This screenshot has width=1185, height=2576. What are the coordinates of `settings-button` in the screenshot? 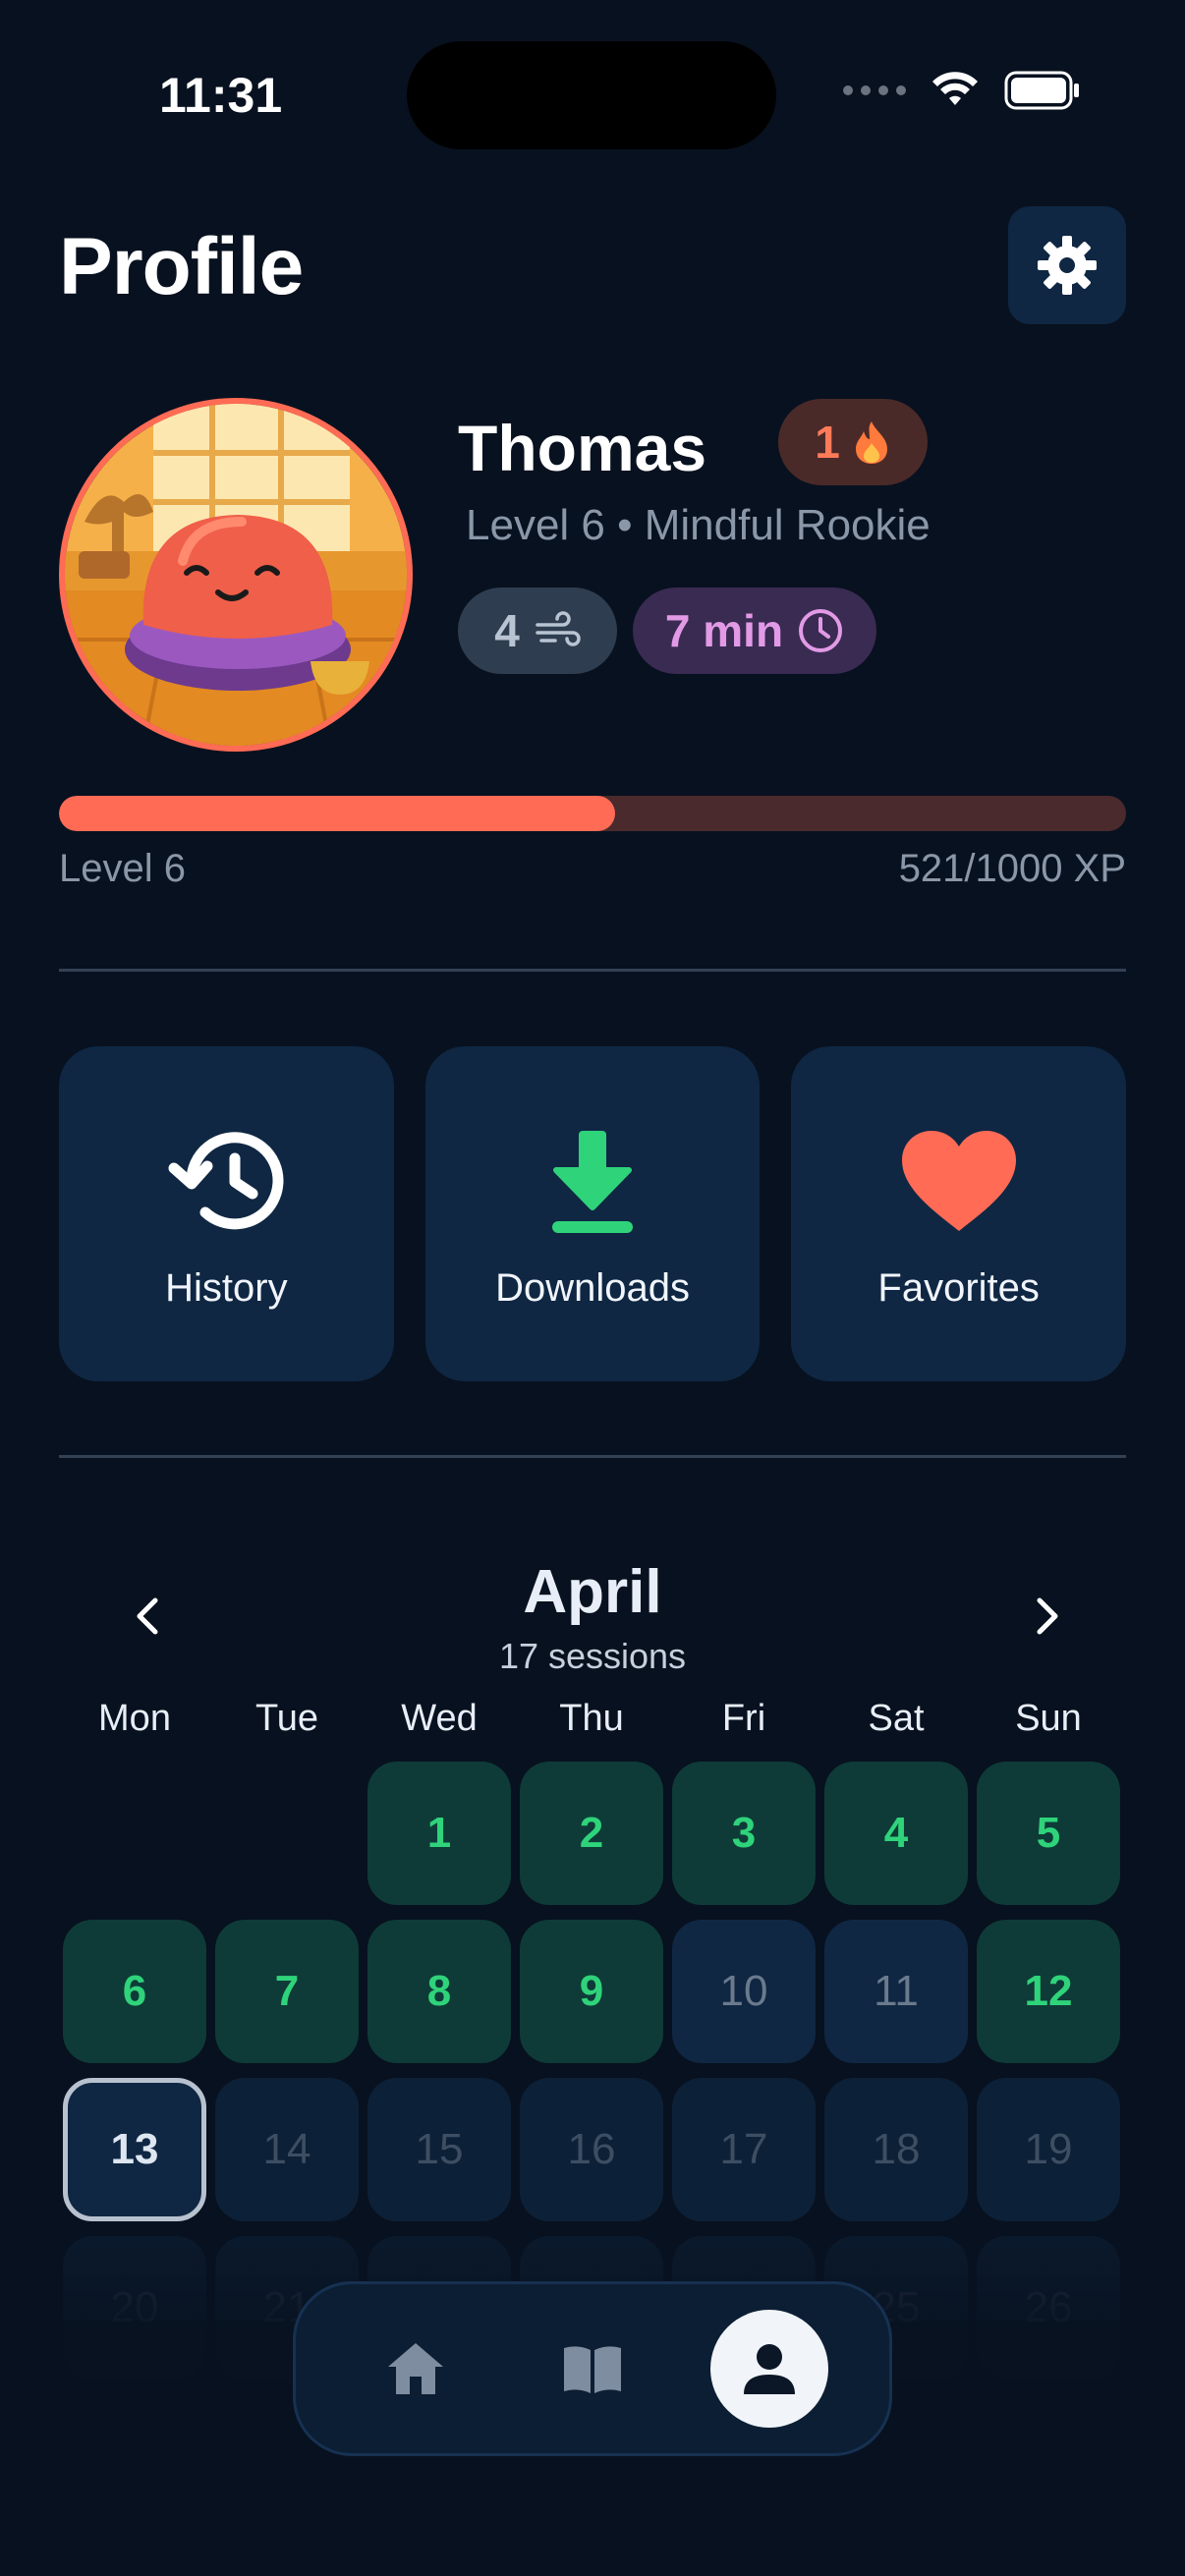 It's located at (1067, 265).